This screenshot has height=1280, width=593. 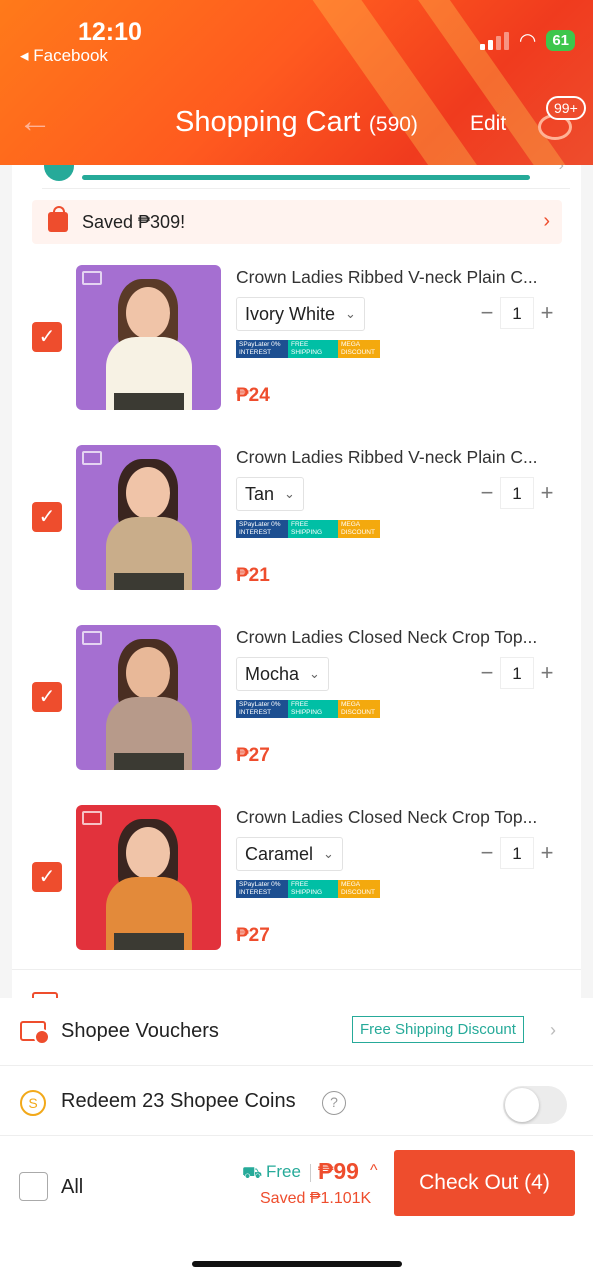 What do you see at coordinates (35, 1033) in the screenshot?
I see `voucher-icon` at bounding box center [35, 1033].